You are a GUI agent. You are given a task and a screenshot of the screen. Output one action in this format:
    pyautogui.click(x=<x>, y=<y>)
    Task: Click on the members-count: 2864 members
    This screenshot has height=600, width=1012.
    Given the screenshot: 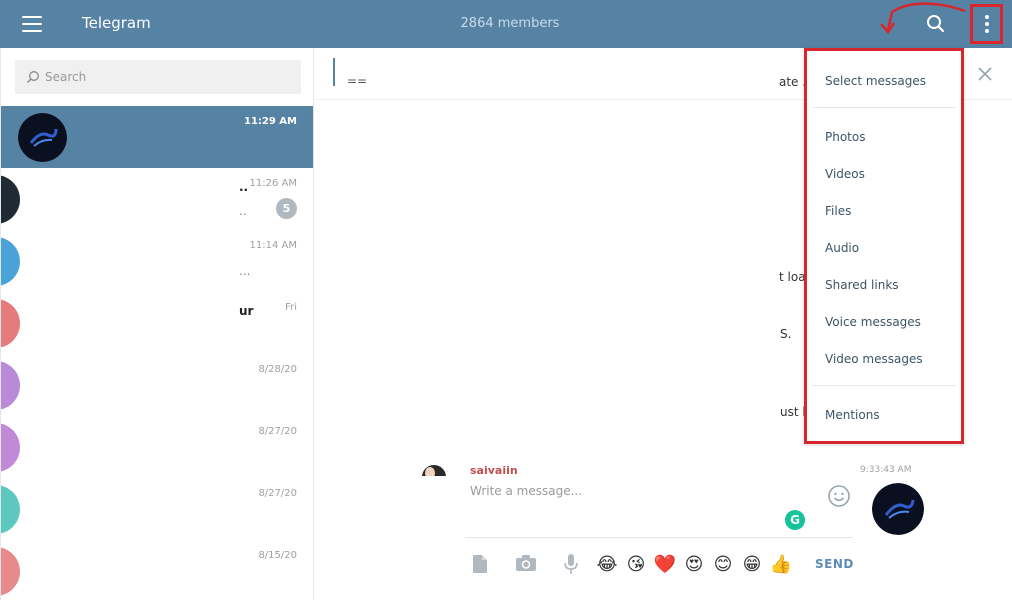 What is the action you would take?
    pyautogui.click(x=510, y=23)
    